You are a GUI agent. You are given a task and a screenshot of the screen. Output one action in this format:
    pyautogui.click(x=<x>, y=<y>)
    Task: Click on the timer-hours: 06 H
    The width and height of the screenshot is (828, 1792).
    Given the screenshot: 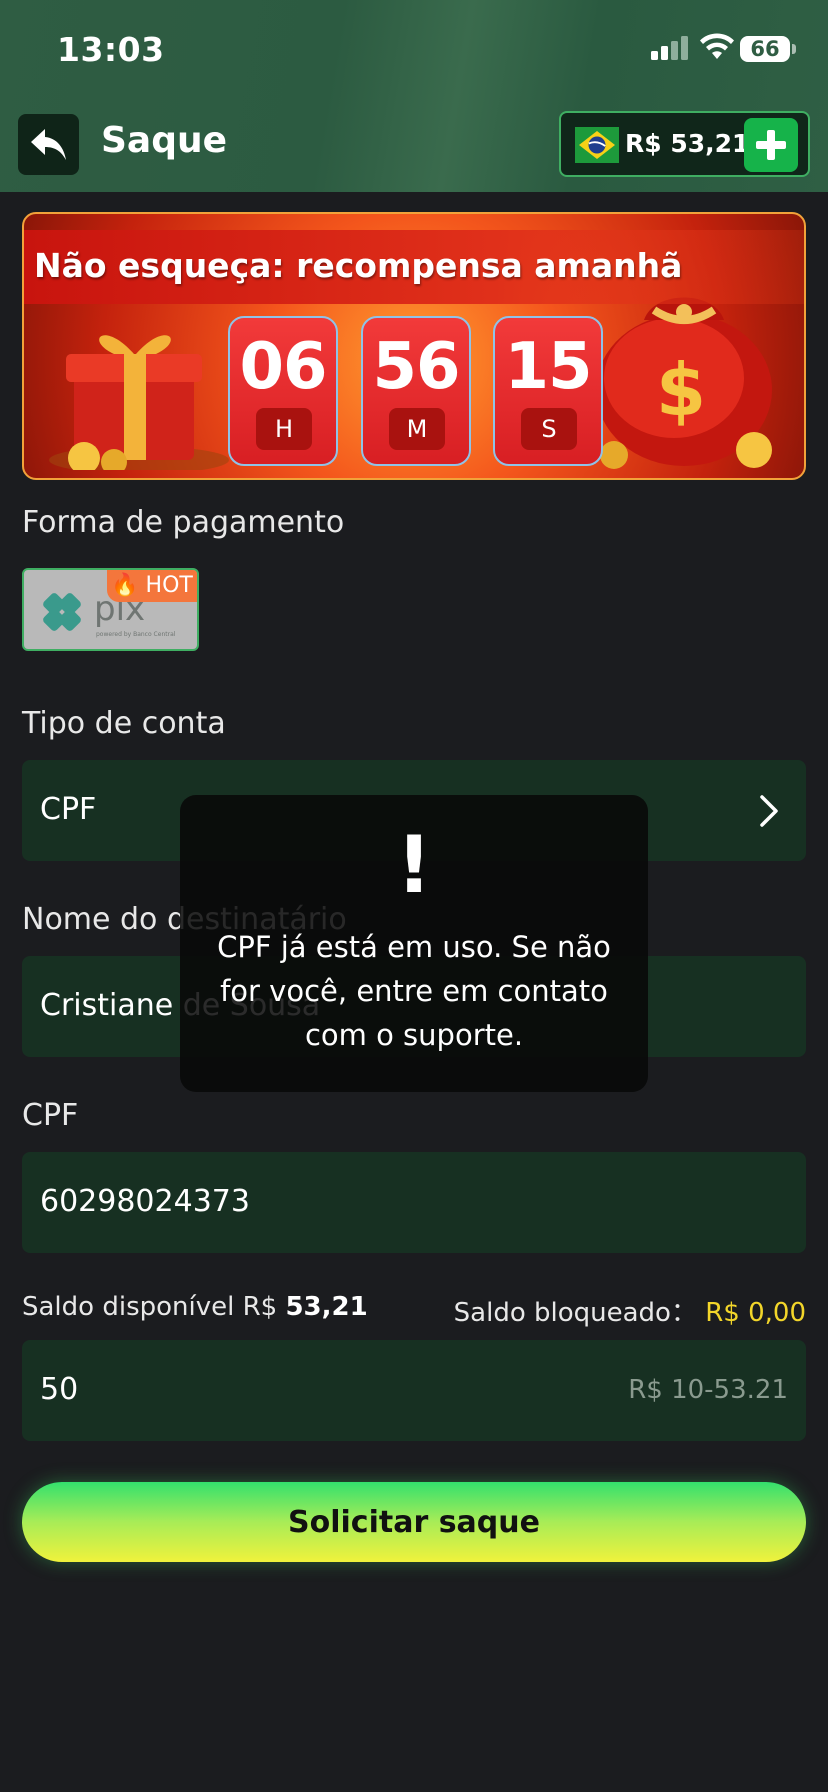 What is the action you would take?
    pyautogui.click(x=283, y=391)
    